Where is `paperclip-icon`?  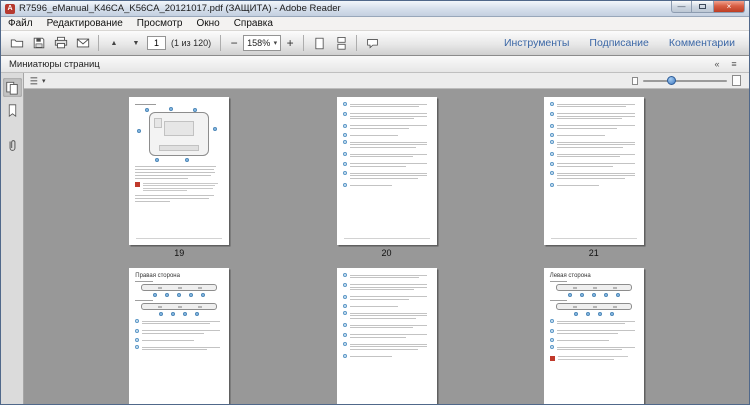
paperclip-icon is located at coordinates (12, 145).